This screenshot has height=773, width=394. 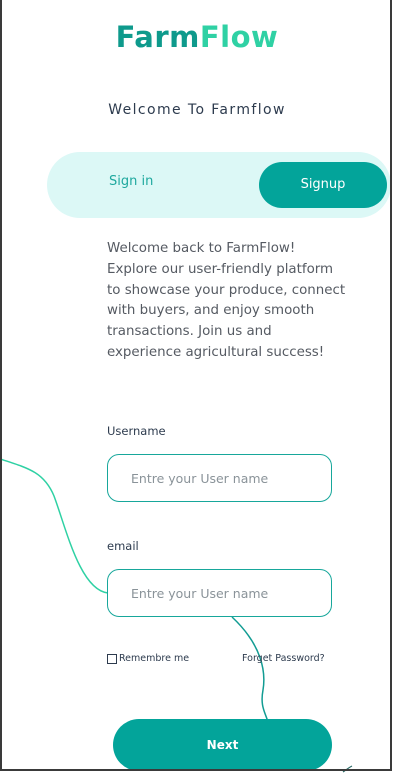 I want to click on auth-mode-toggle: Sign in Signup, so click(x=219, y=185).